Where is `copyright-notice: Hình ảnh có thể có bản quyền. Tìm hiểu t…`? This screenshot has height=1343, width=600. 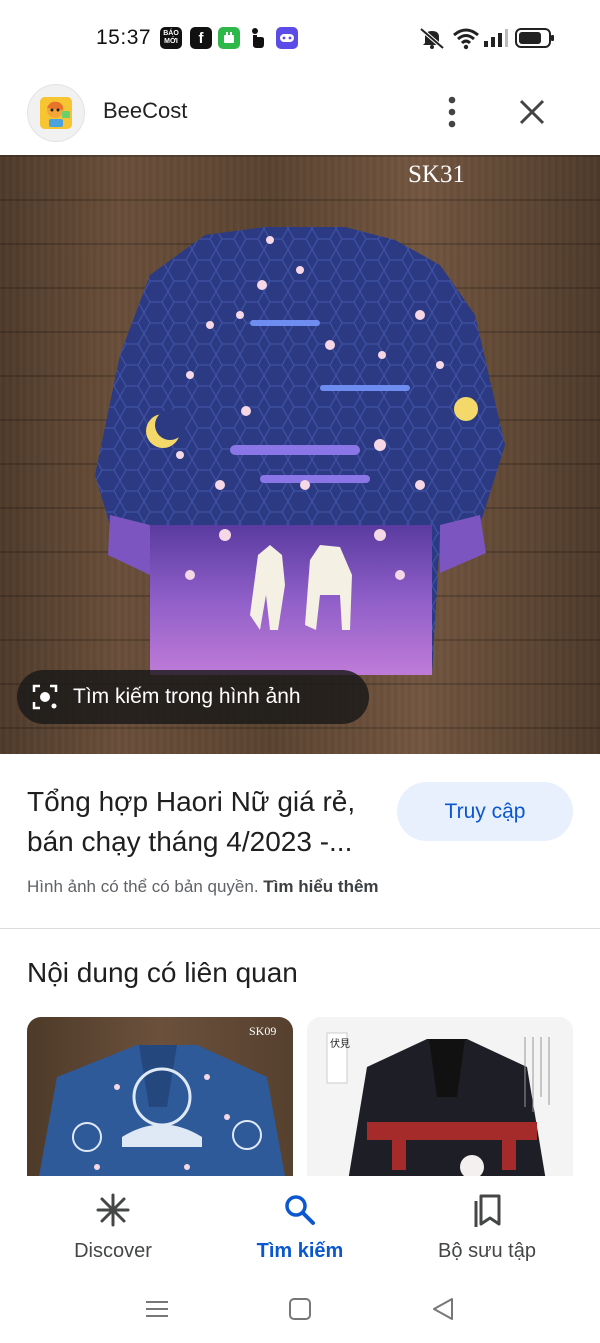
copyright-notice: Hình ảnh có thể có bản quyền. Tìm hiểu t… is located at coordinates (203, 887).